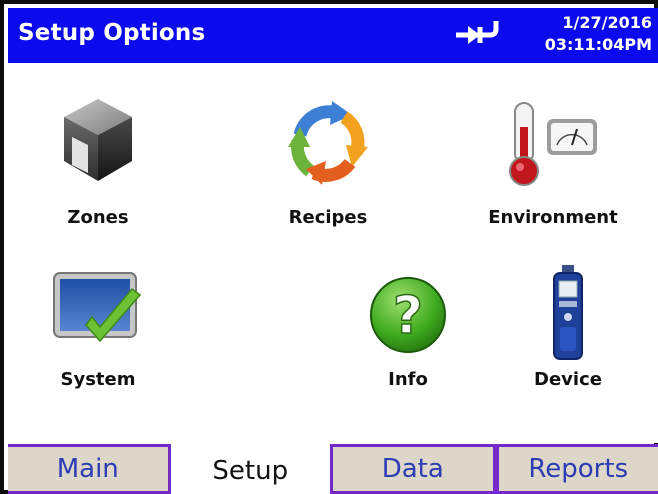 This screenshot has width=658, height=494. What do you see at coordinates (477, 32) in the screenshot?
I see `usb-connected-icon` at bounding box center [477, 32].